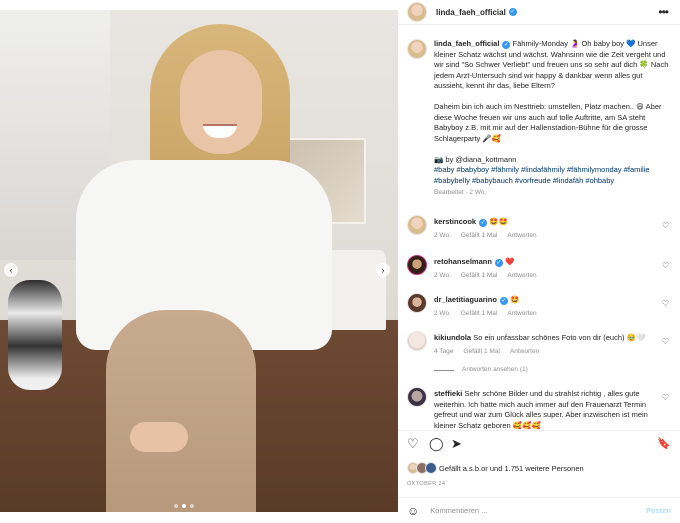  Describe the element at coordinates (413, 511) in the screenshot. I see `emoji-icon: ☺` at that location.